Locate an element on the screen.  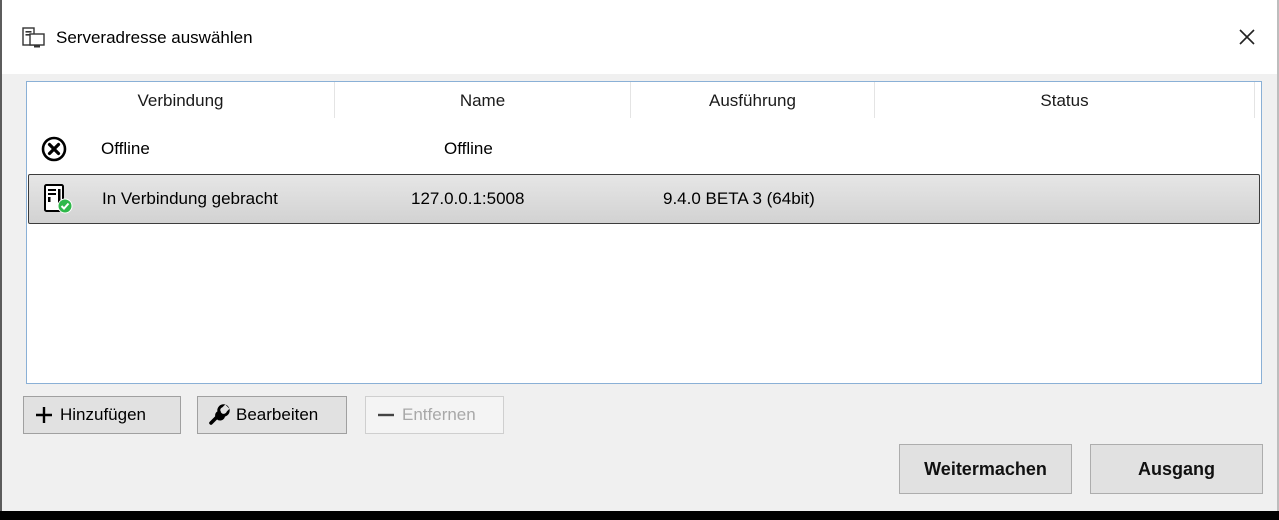
minus-icon is located at coordinates (386, 415).